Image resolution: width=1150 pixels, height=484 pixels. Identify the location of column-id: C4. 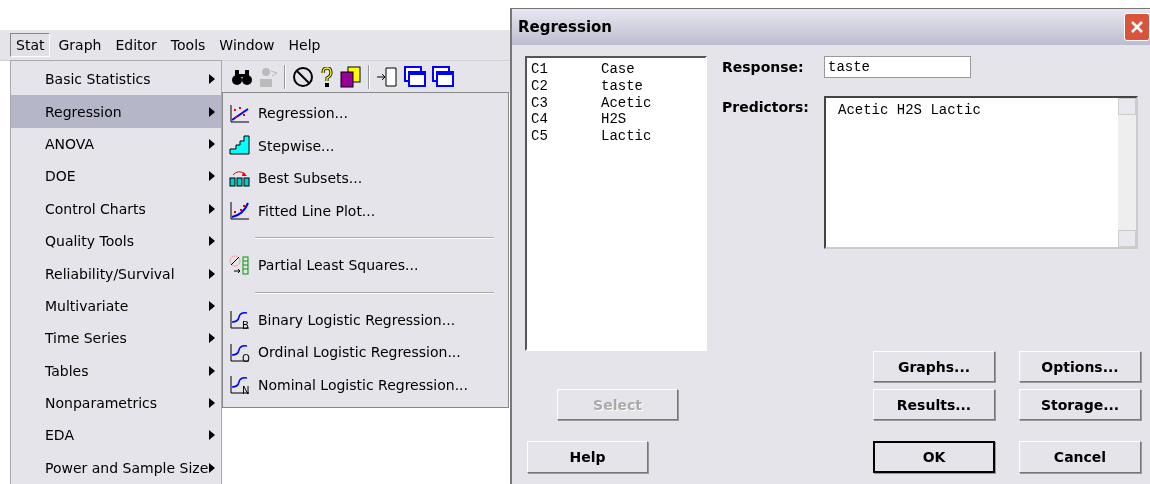
(540, 120).